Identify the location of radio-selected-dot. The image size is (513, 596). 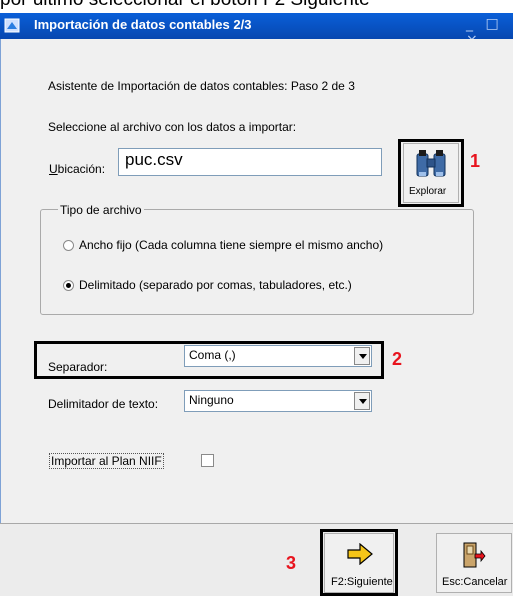
(68, 285).